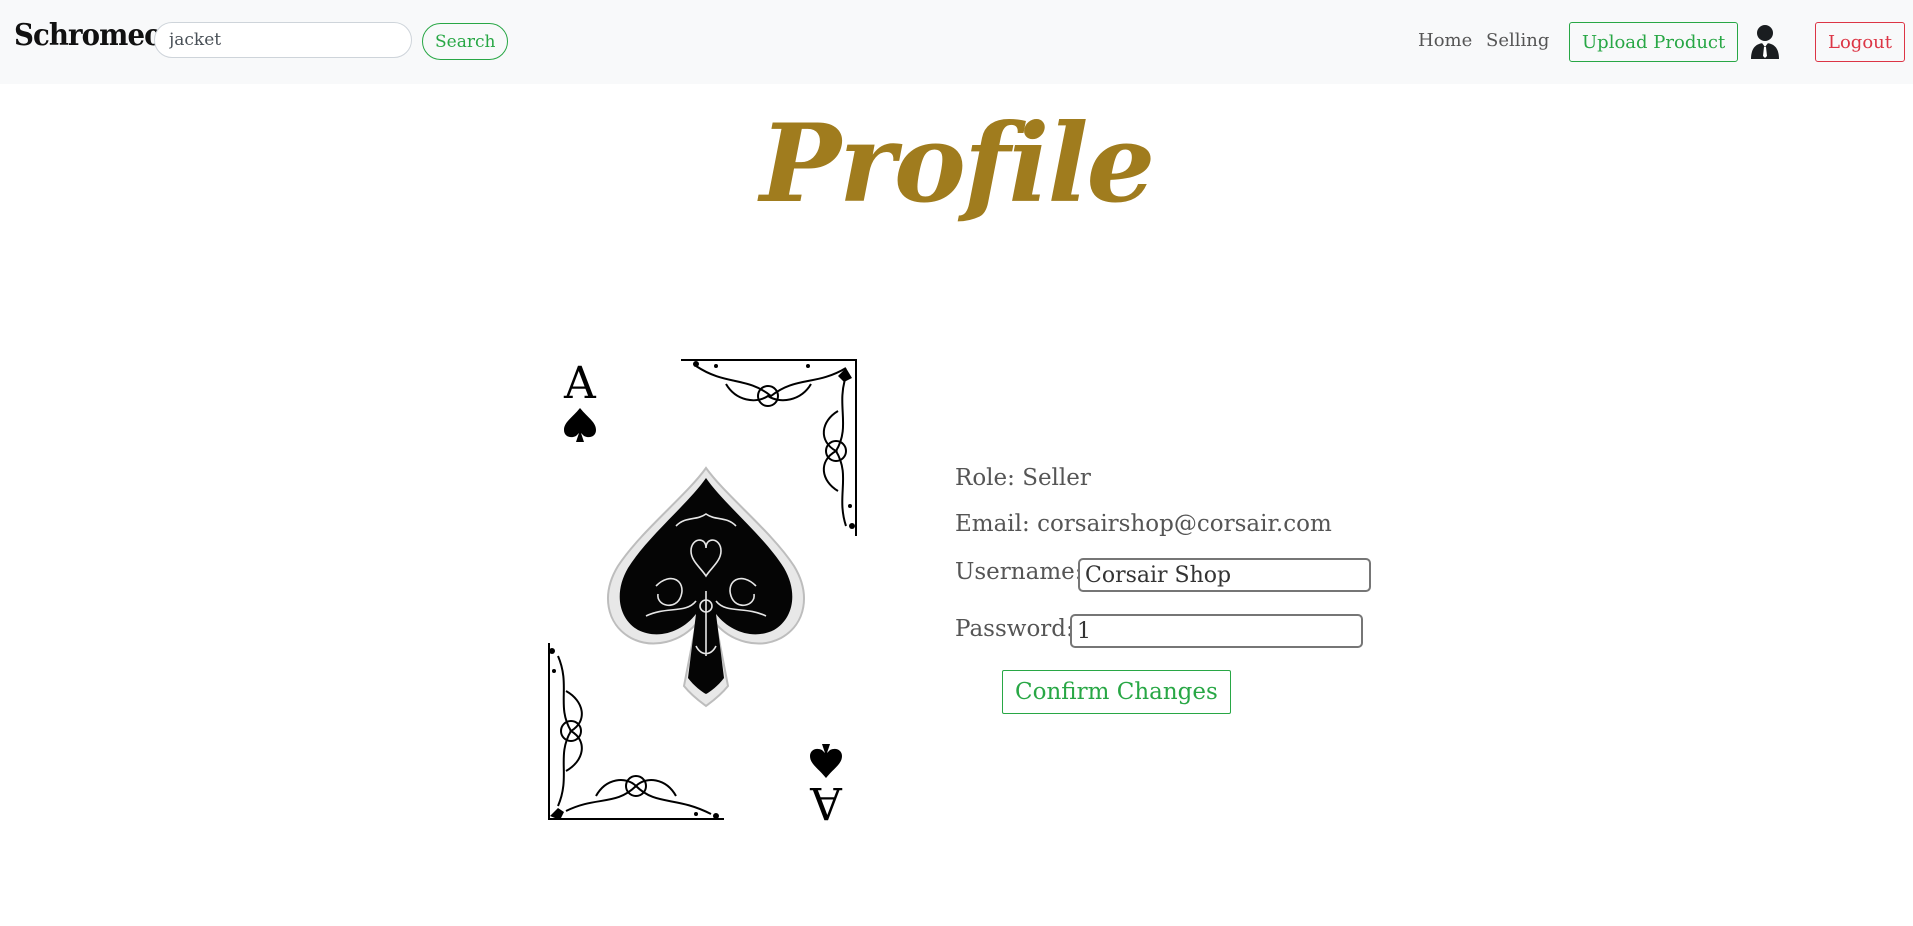 The height and width of the screenshot is (926, 1913). I want to click on password-field, so click(1216, 631).